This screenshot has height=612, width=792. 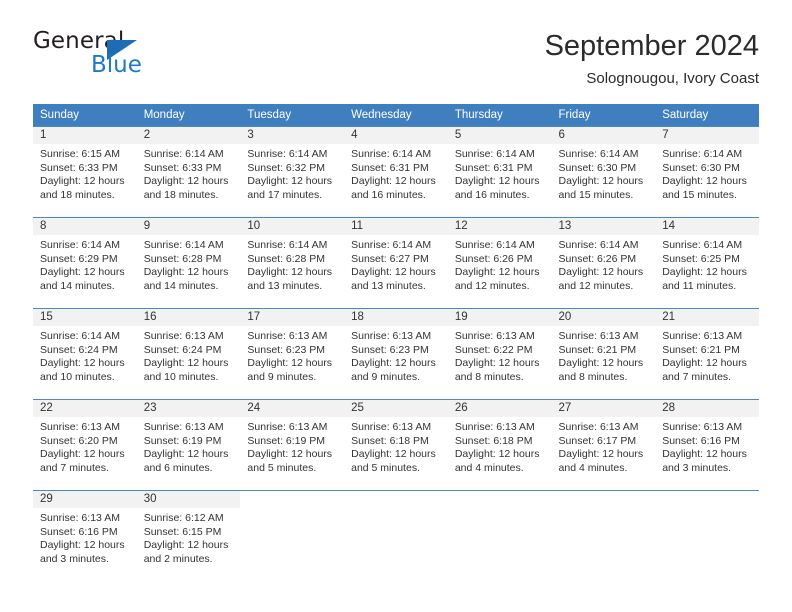 I want to click on sunset-text: Sunset: 6:22 PM, so click(x=493, y=349).